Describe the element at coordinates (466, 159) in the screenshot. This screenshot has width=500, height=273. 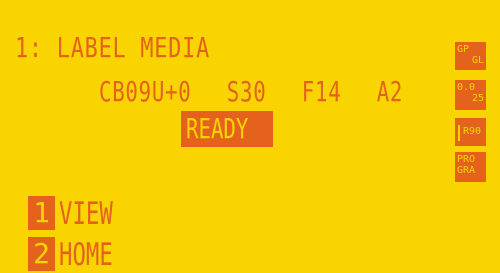
I see `program-line1: PRO` at that location.